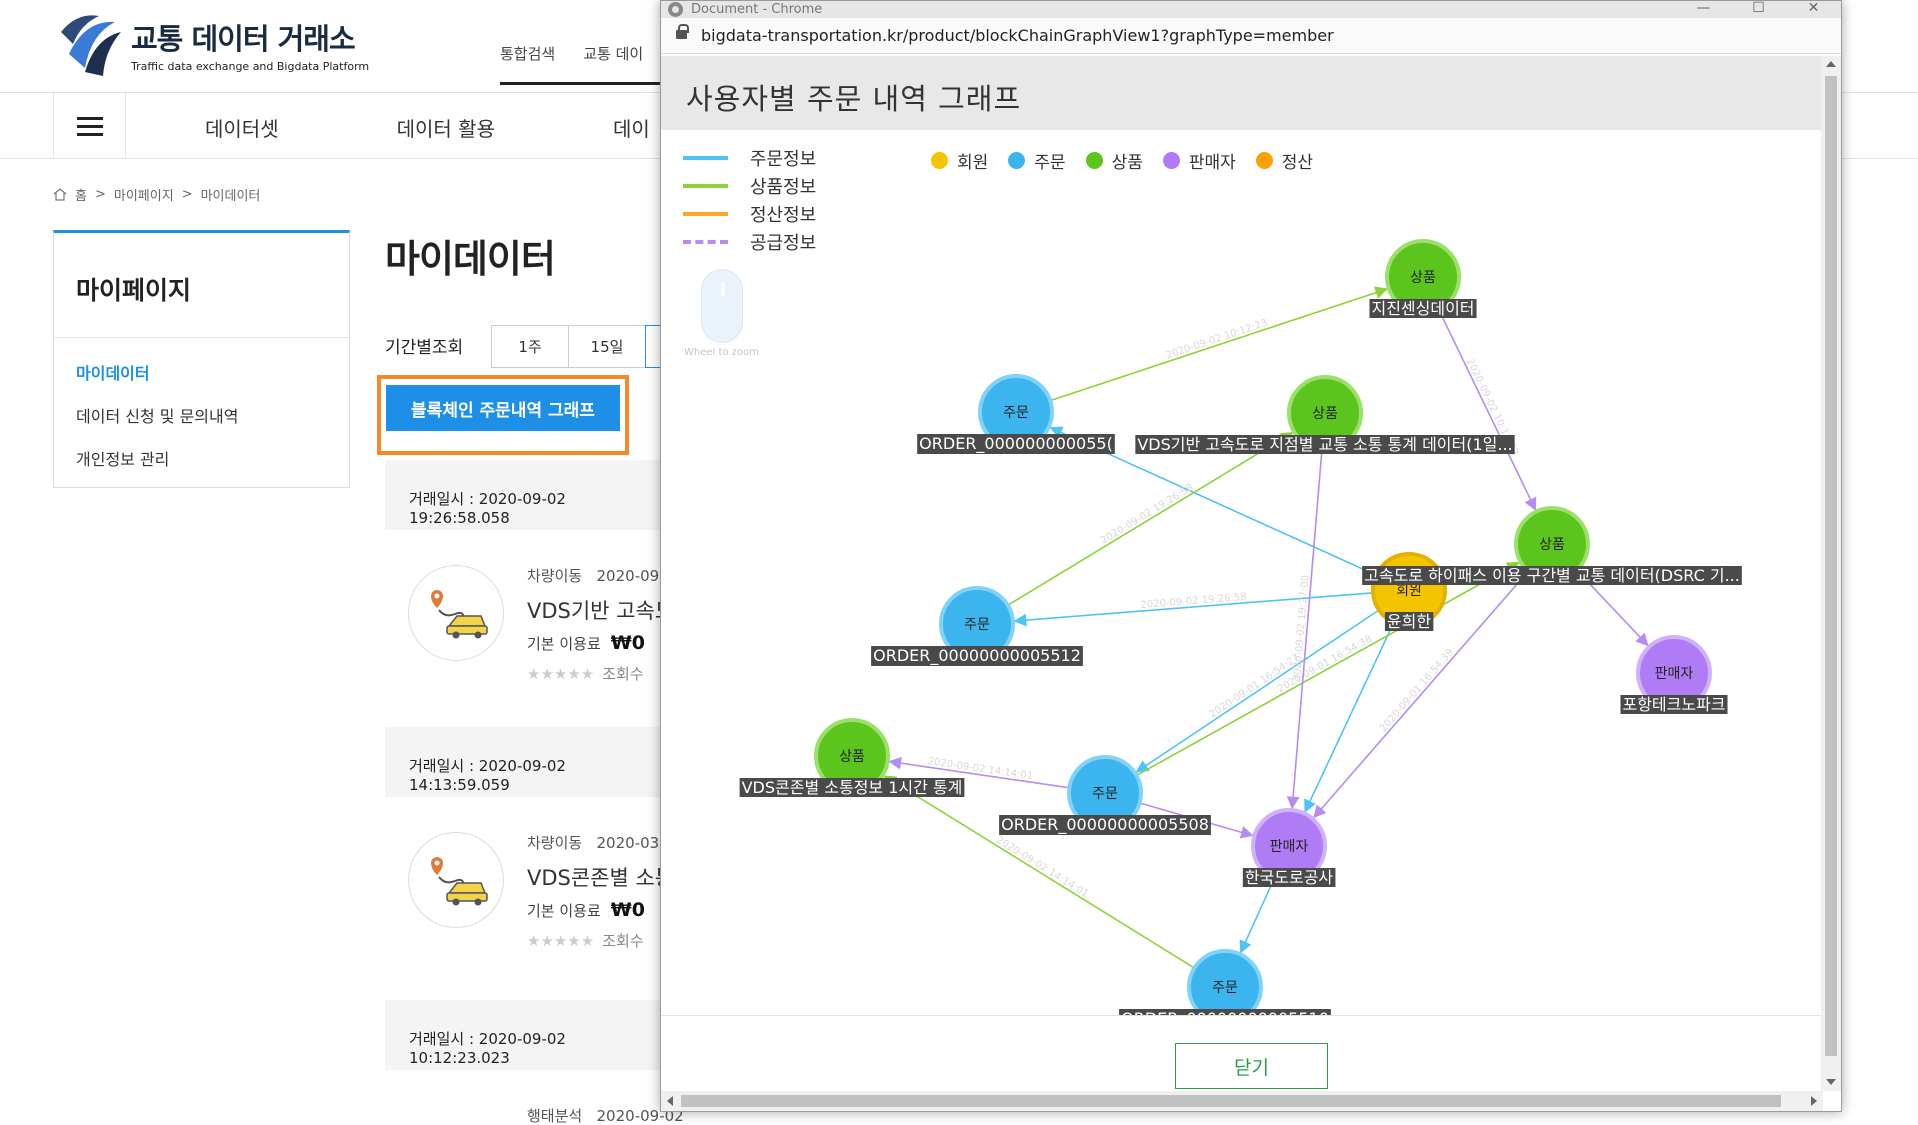 Image resolution: width=1918 pixels, height=1125 pixels. What do you see at coordinates (1417, 690) in the screenshot?
I see `graph-edge-label: 2020-09-01 16:54:39` at bounding box center [1417, 690].